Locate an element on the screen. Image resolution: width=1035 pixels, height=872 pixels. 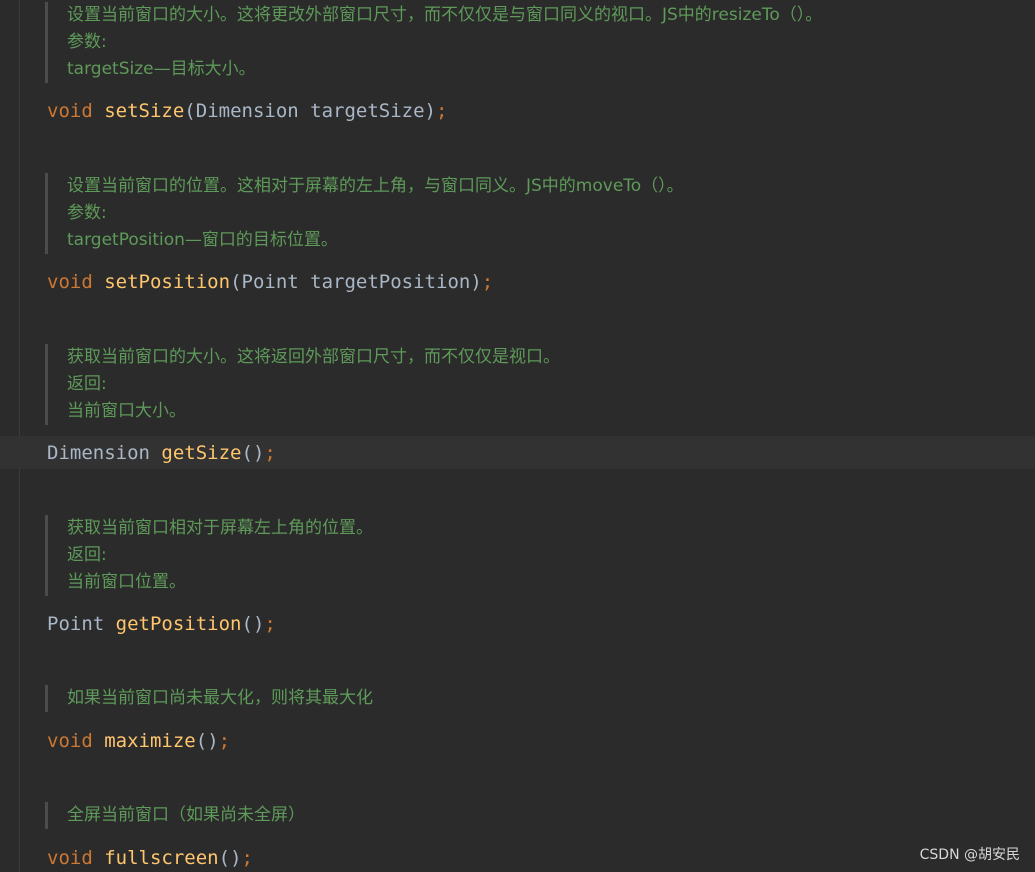
method-getsize: Dimension getSize(); is located at coordinates (161, 453).